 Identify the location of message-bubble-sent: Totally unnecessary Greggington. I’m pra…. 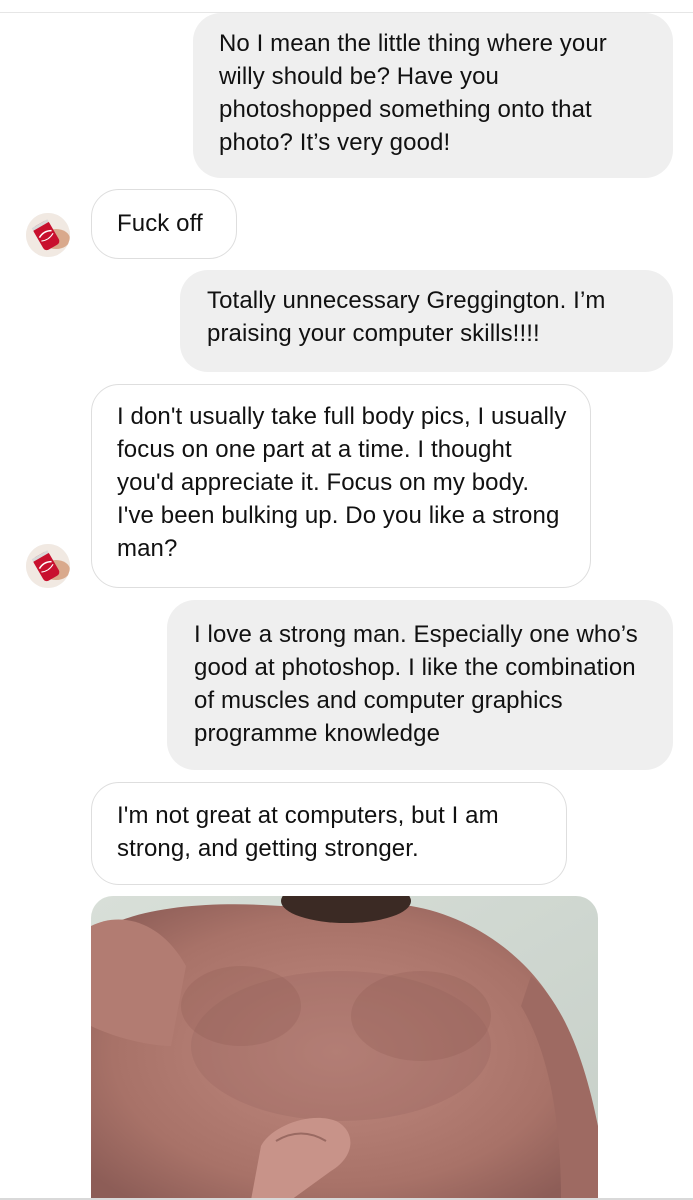
(426, 321).